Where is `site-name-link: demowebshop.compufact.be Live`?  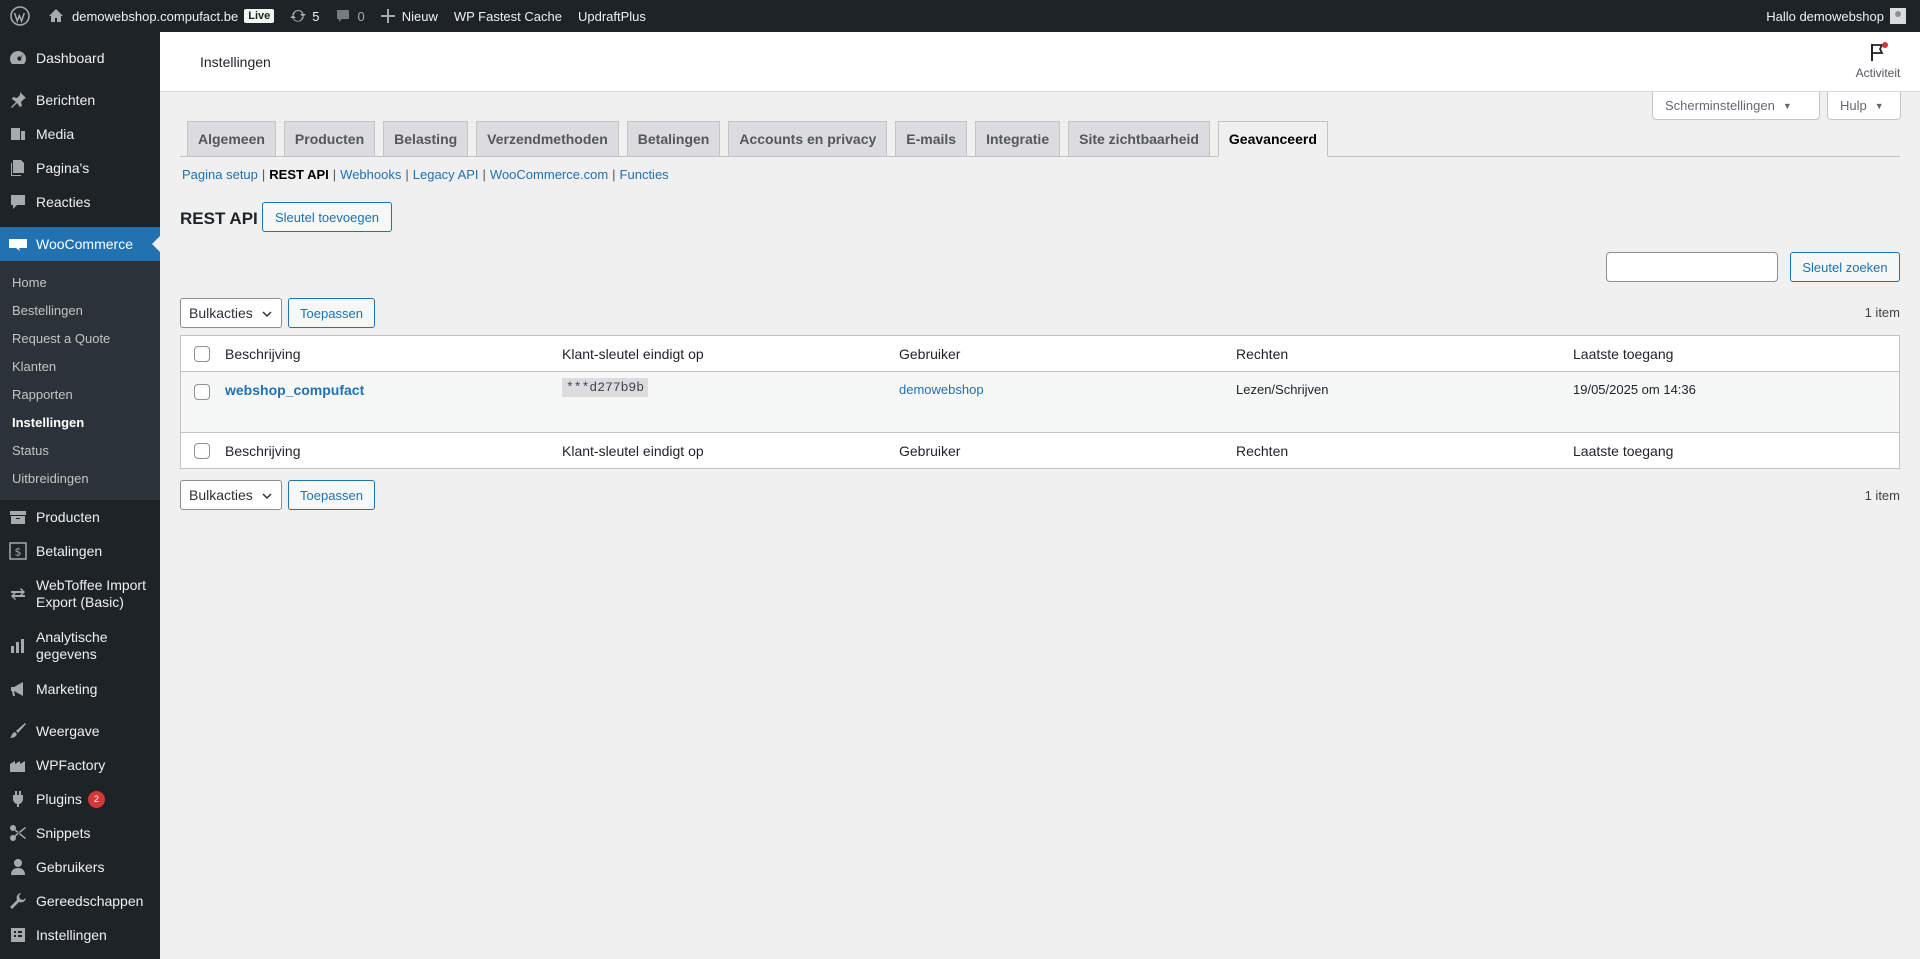 site-name-link: demowebshop.compufact.be Live is located at coordinates (161, 16).